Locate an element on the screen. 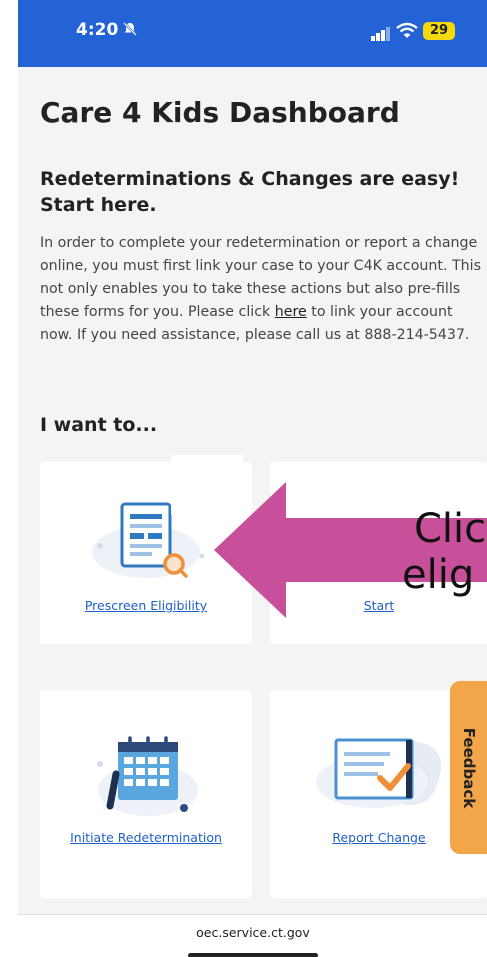 This screenshot has width=487, height=957. wifi-icon is located at coordinates (407, 33).